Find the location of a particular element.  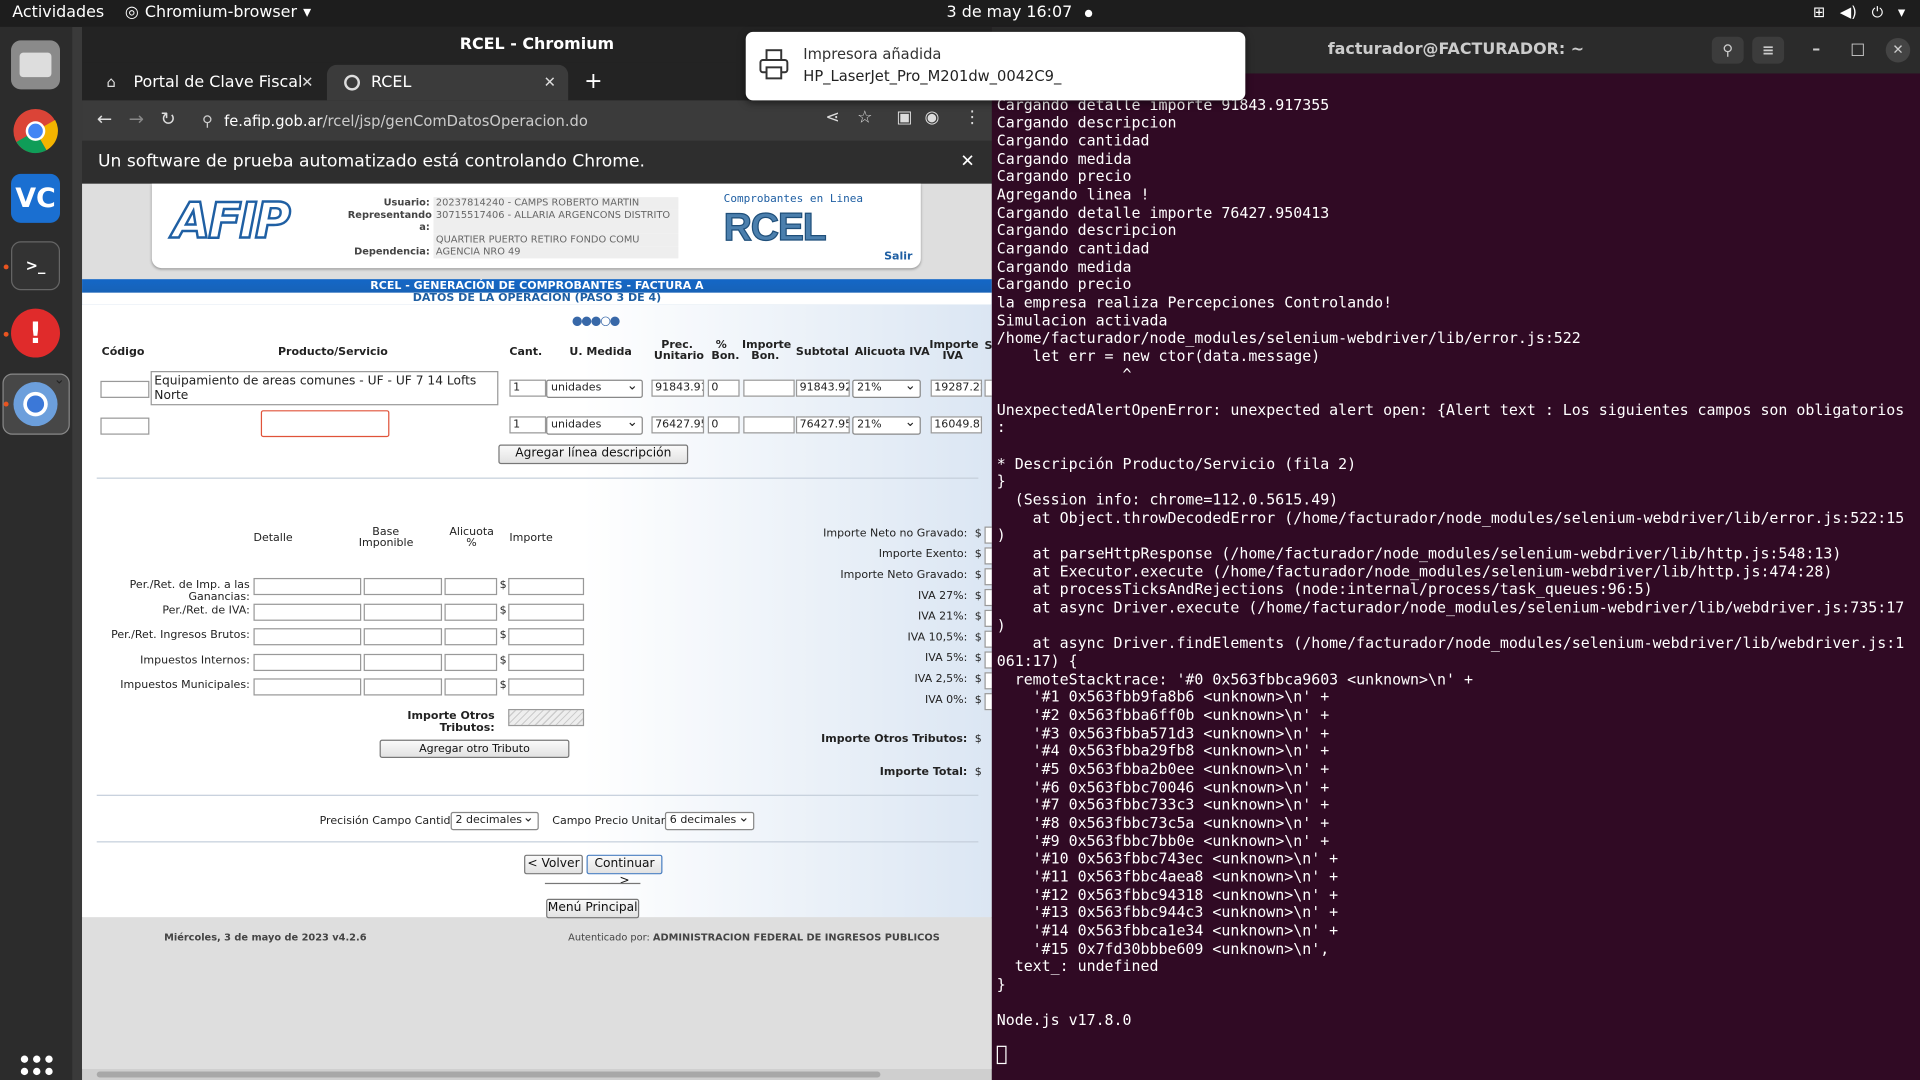

total-label: Importe Neto Gravado: is located at coordinates (904, 575).